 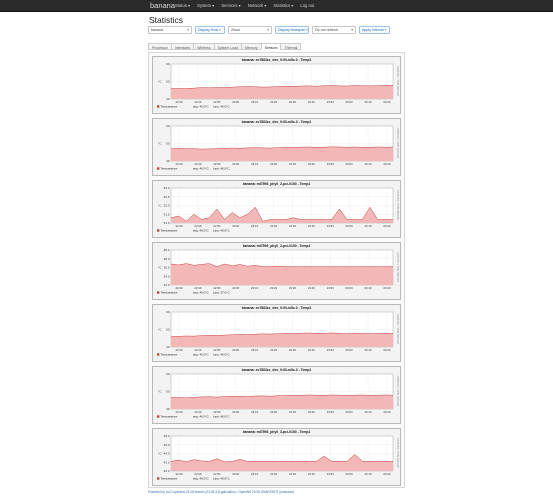 What do you see at coordinates (159, 46) in the screenshot?
I see `tab-processor: Processor` at bounding box center [159, 46].